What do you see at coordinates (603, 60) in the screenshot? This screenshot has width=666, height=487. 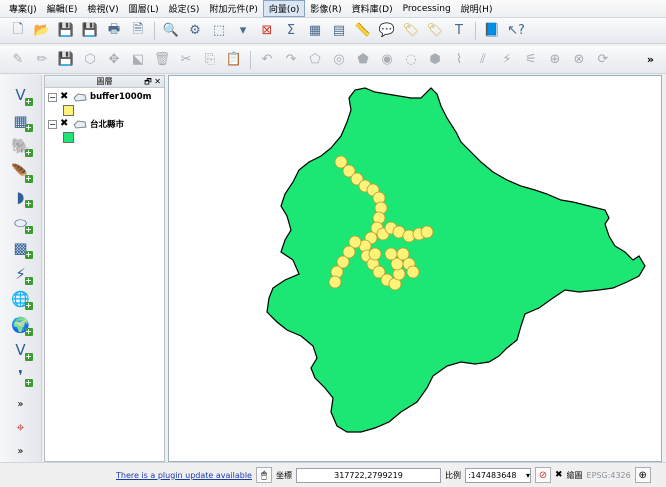 I see `rotate-symbol-icon: ⟳` at bounding box center [603, 60].